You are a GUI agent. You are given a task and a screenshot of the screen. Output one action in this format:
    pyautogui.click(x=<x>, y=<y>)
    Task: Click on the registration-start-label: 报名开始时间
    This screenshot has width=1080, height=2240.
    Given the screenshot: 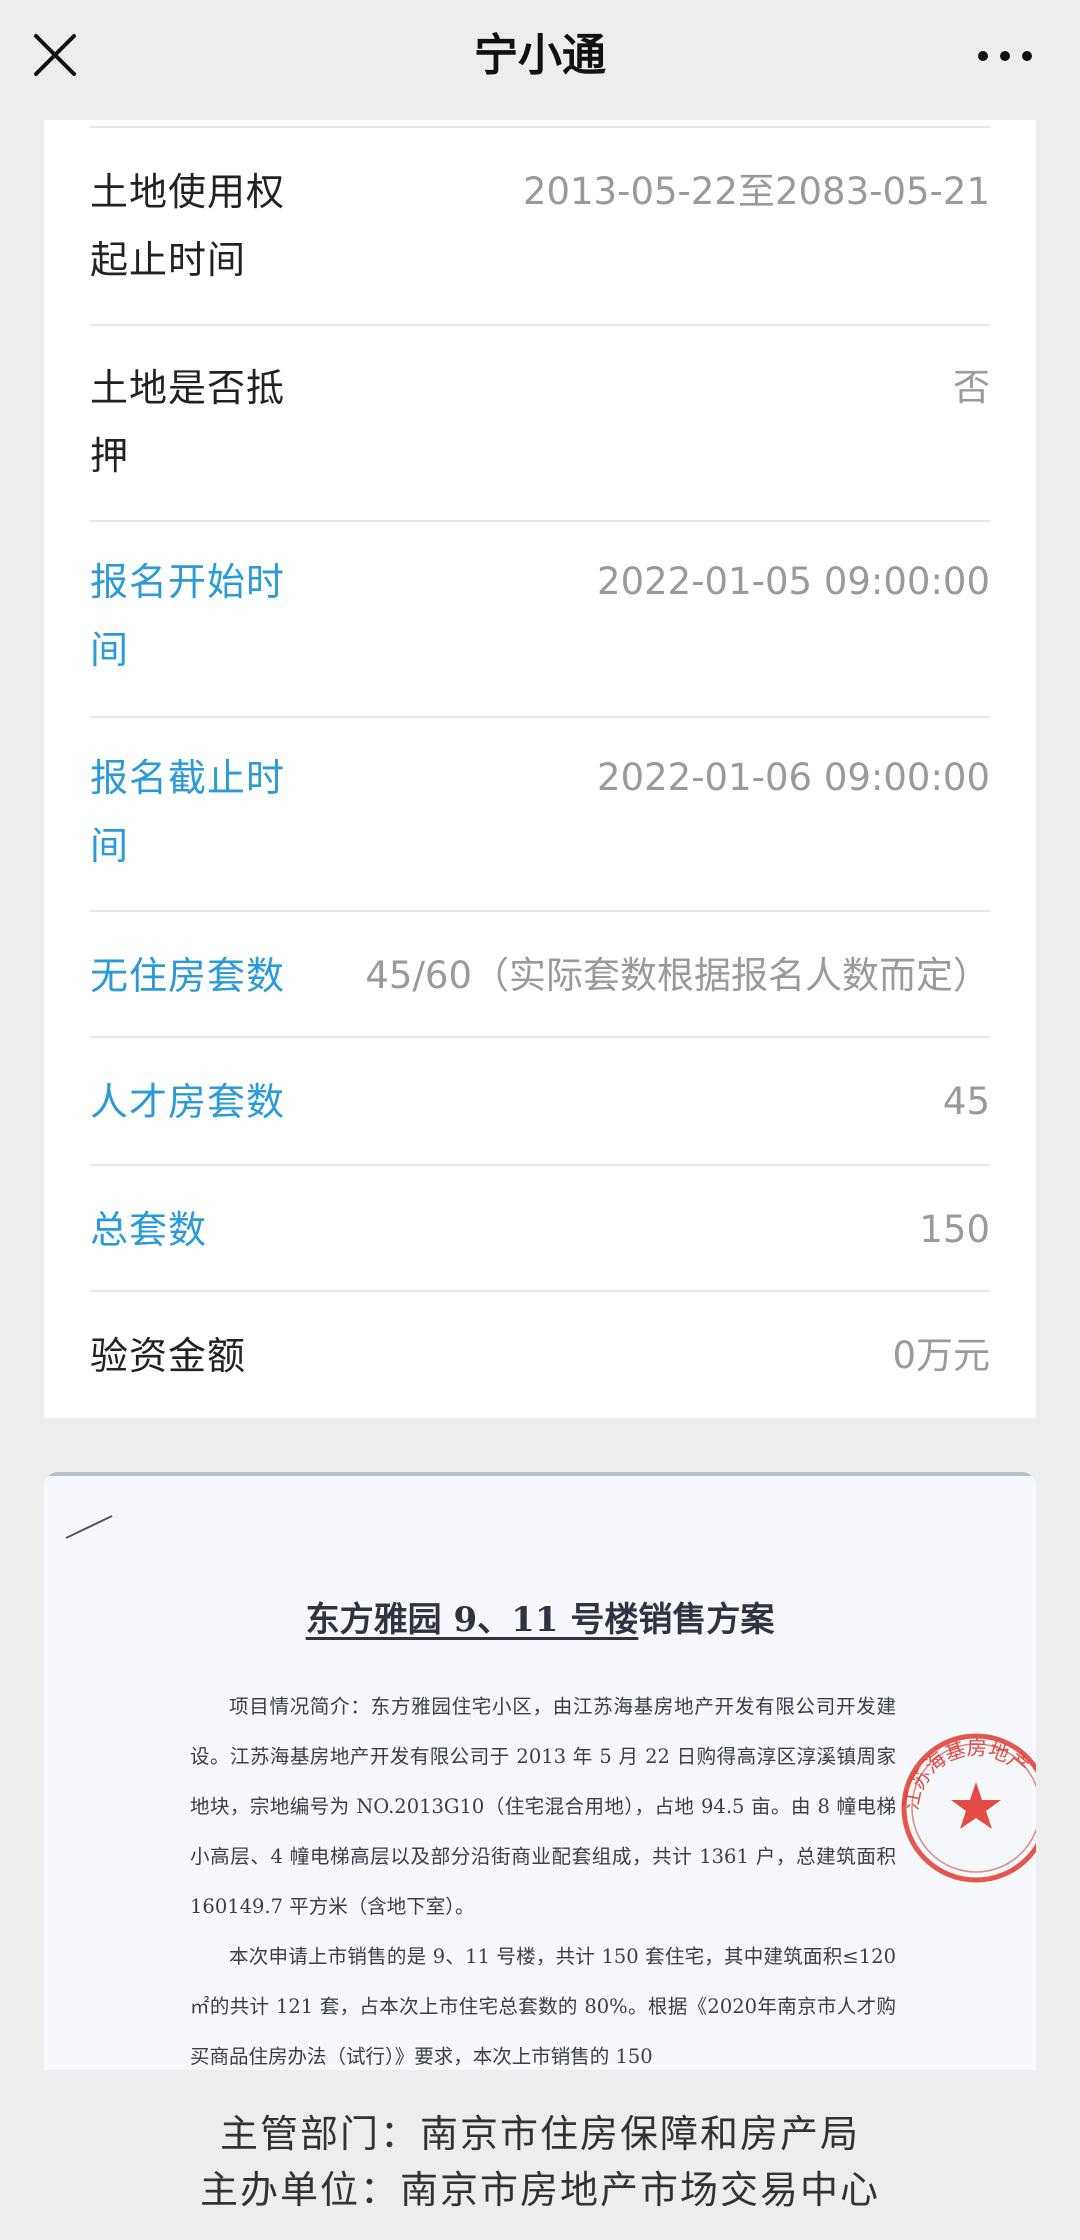 What is the action you would take?
    pyautogui.click(x=188, y=616)
    